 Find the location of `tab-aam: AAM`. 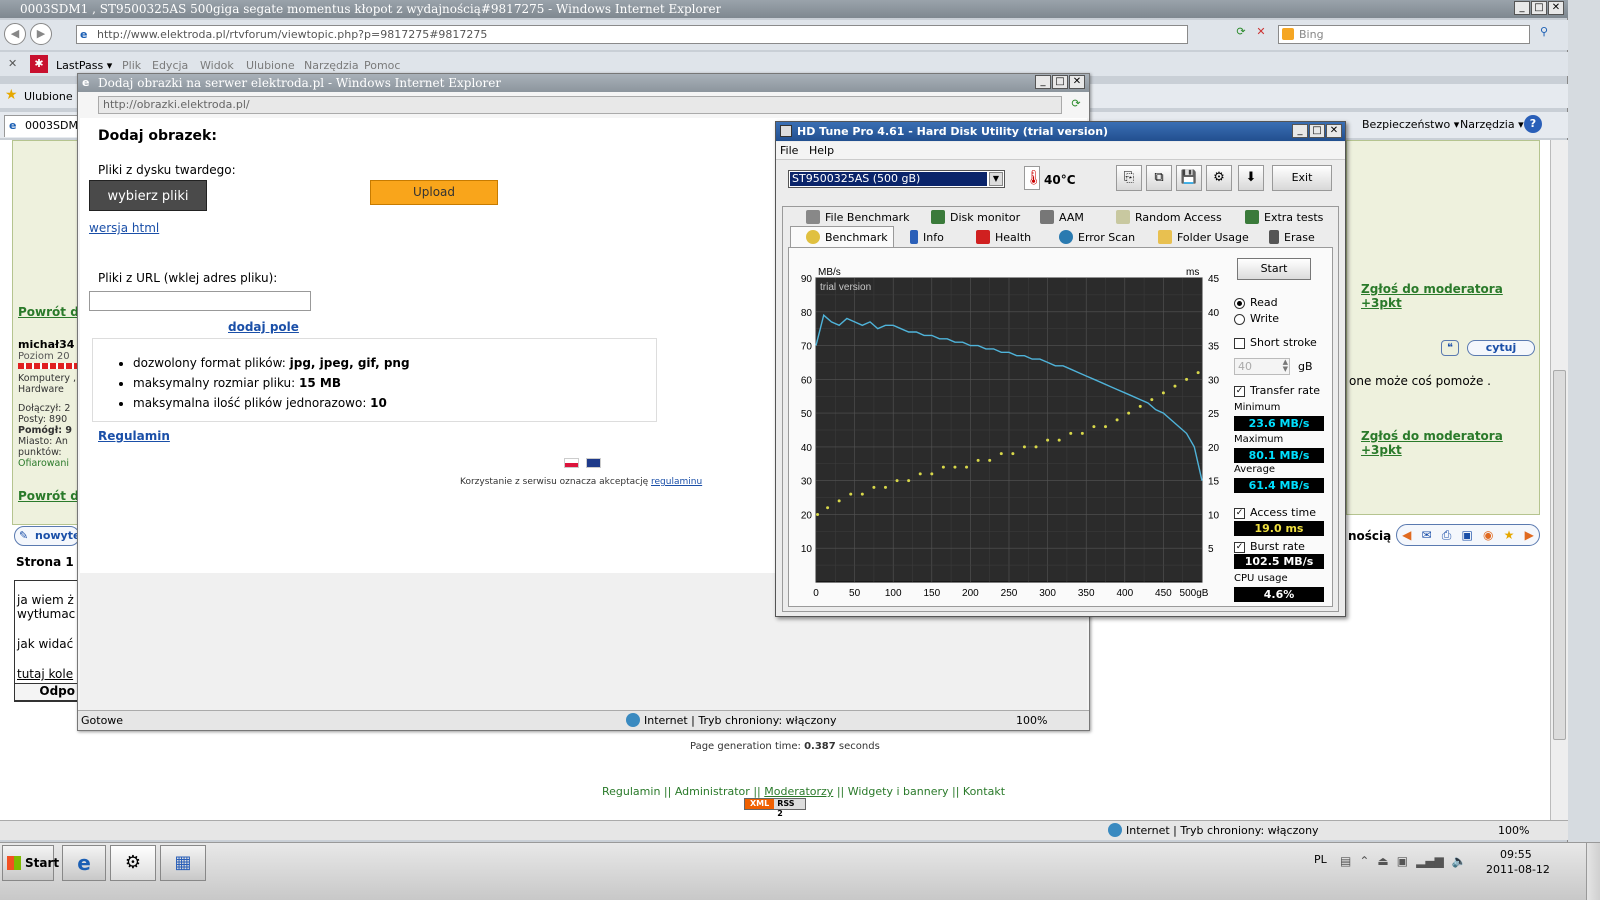

tab-aam: AAM is located at coordinates (1062, 217).